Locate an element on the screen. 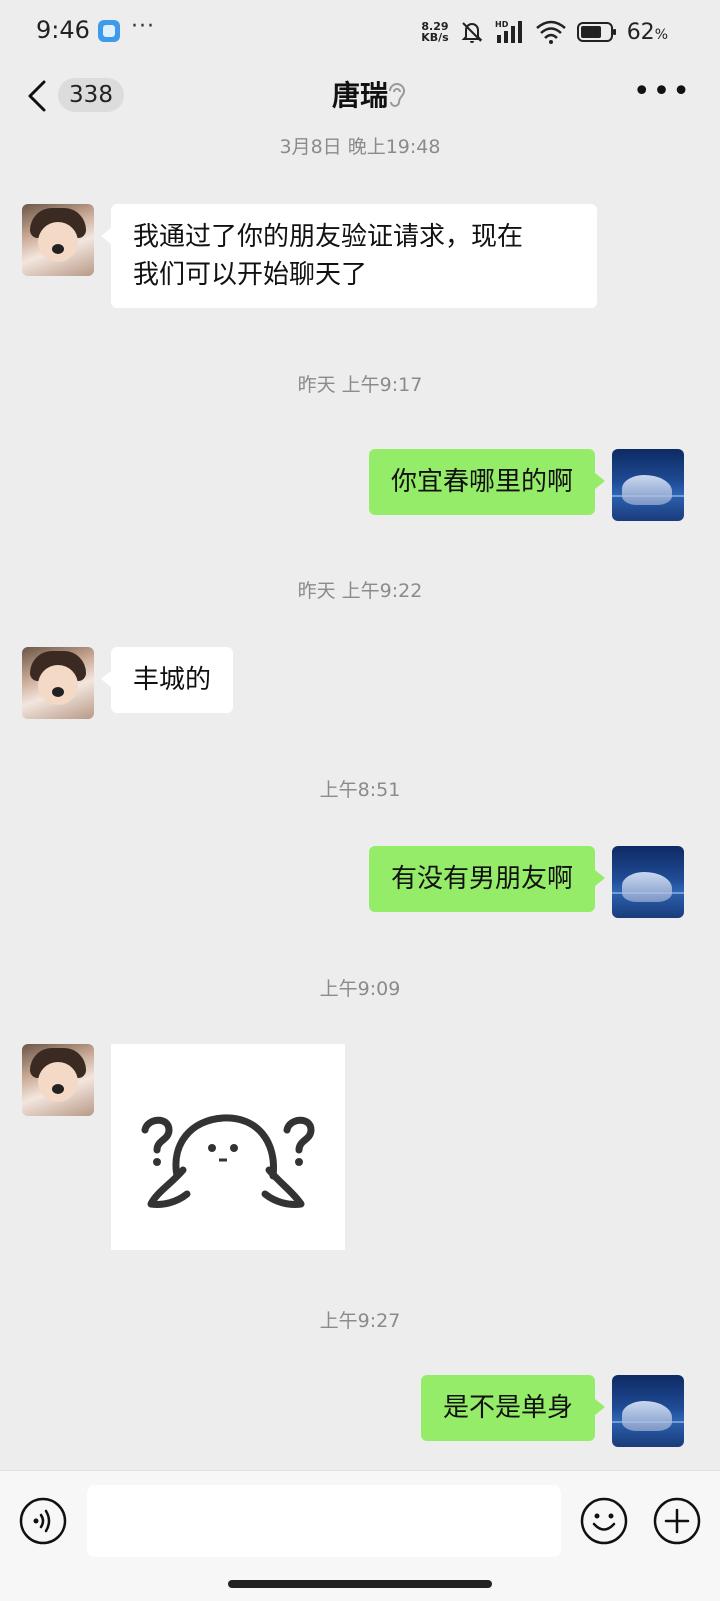  outgoing-message: 你宜春哪里的啊 is located at coordinates (487, 482).